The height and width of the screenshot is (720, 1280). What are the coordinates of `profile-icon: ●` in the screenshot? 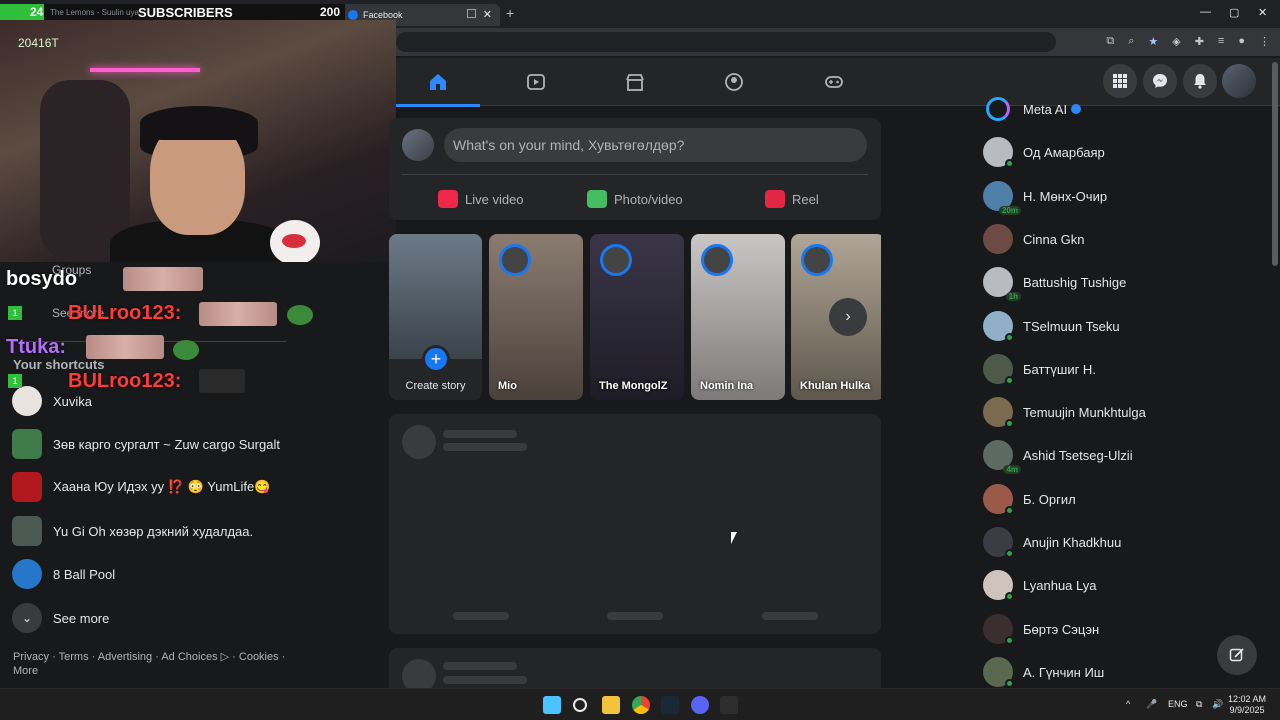 It's located at (1241, 41).